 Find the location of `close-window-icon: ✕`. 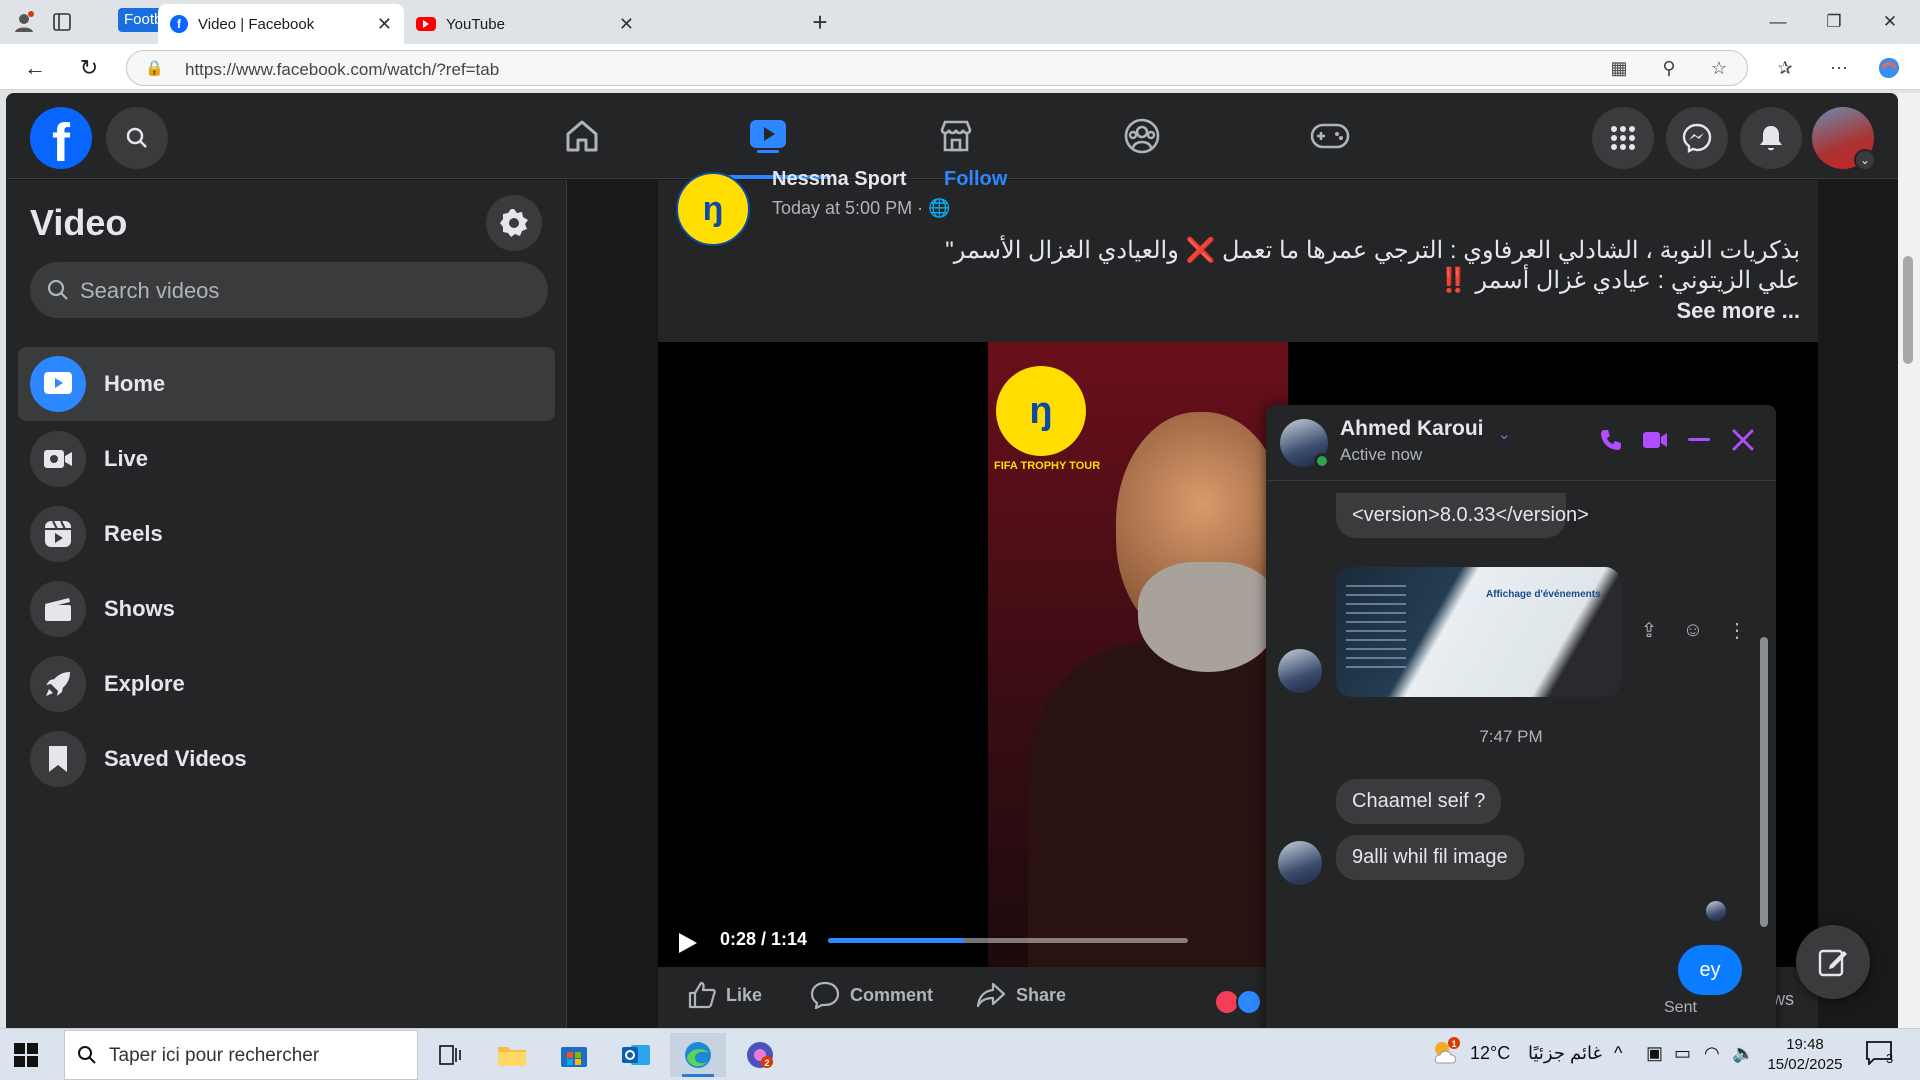

close-window-icon: ✕ is located at coordinates (1890, 22).